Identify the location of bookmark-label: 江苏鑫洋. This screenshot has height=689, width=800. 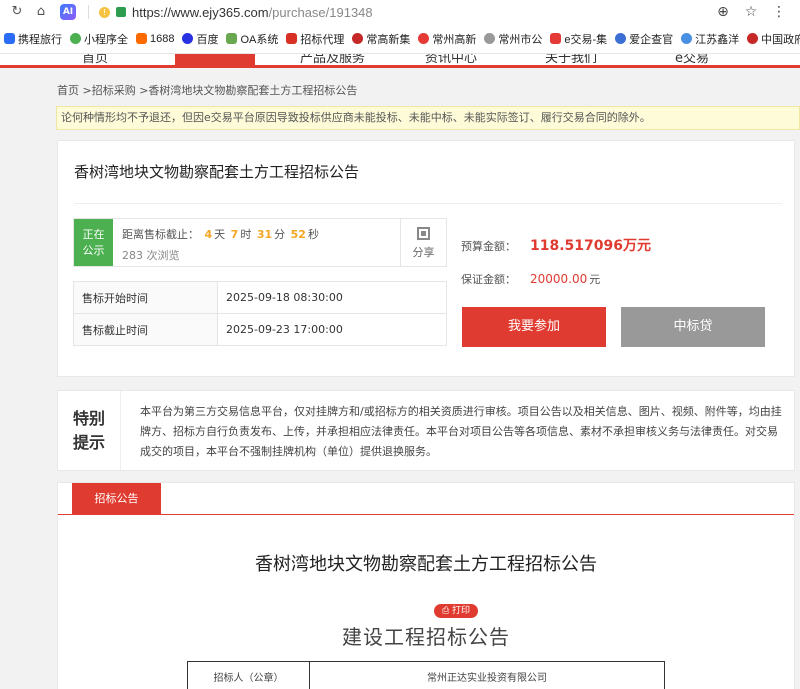
(717, 39).